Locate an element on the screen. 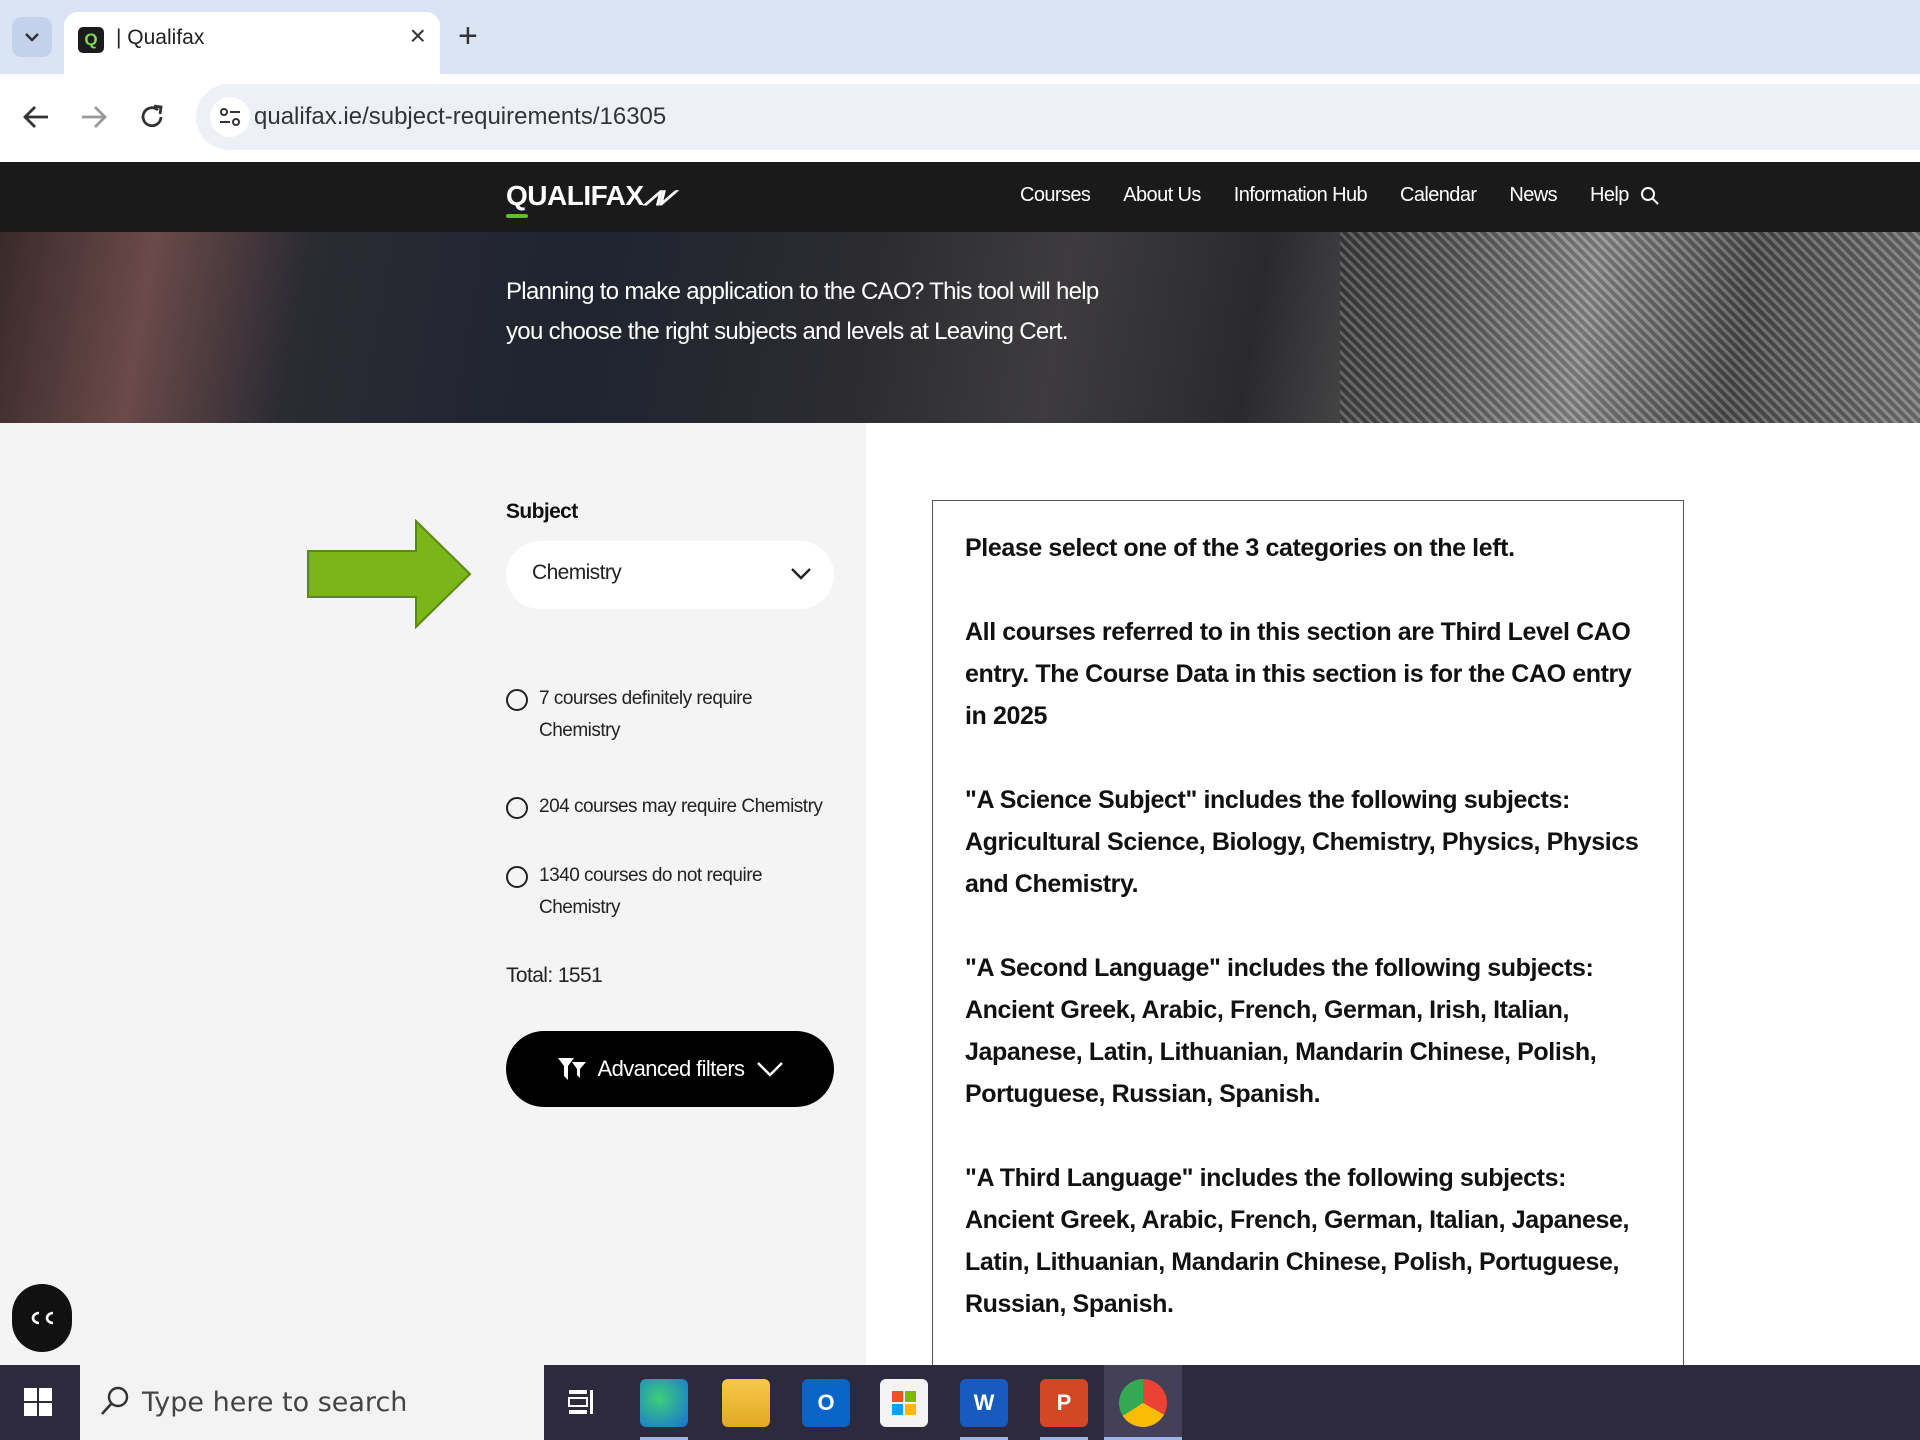 This screenshot has height=1440, width=1920. site-info-icon is located at coordinates (230, 117).